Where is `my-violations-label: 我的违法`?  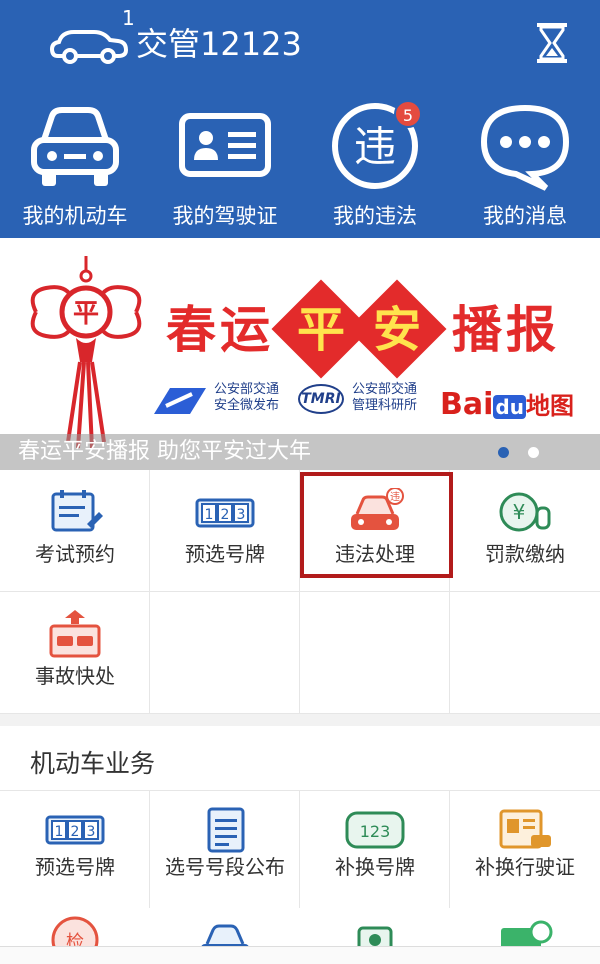 my-violations-label: 我的违法 is located at coordinates (375, 216).